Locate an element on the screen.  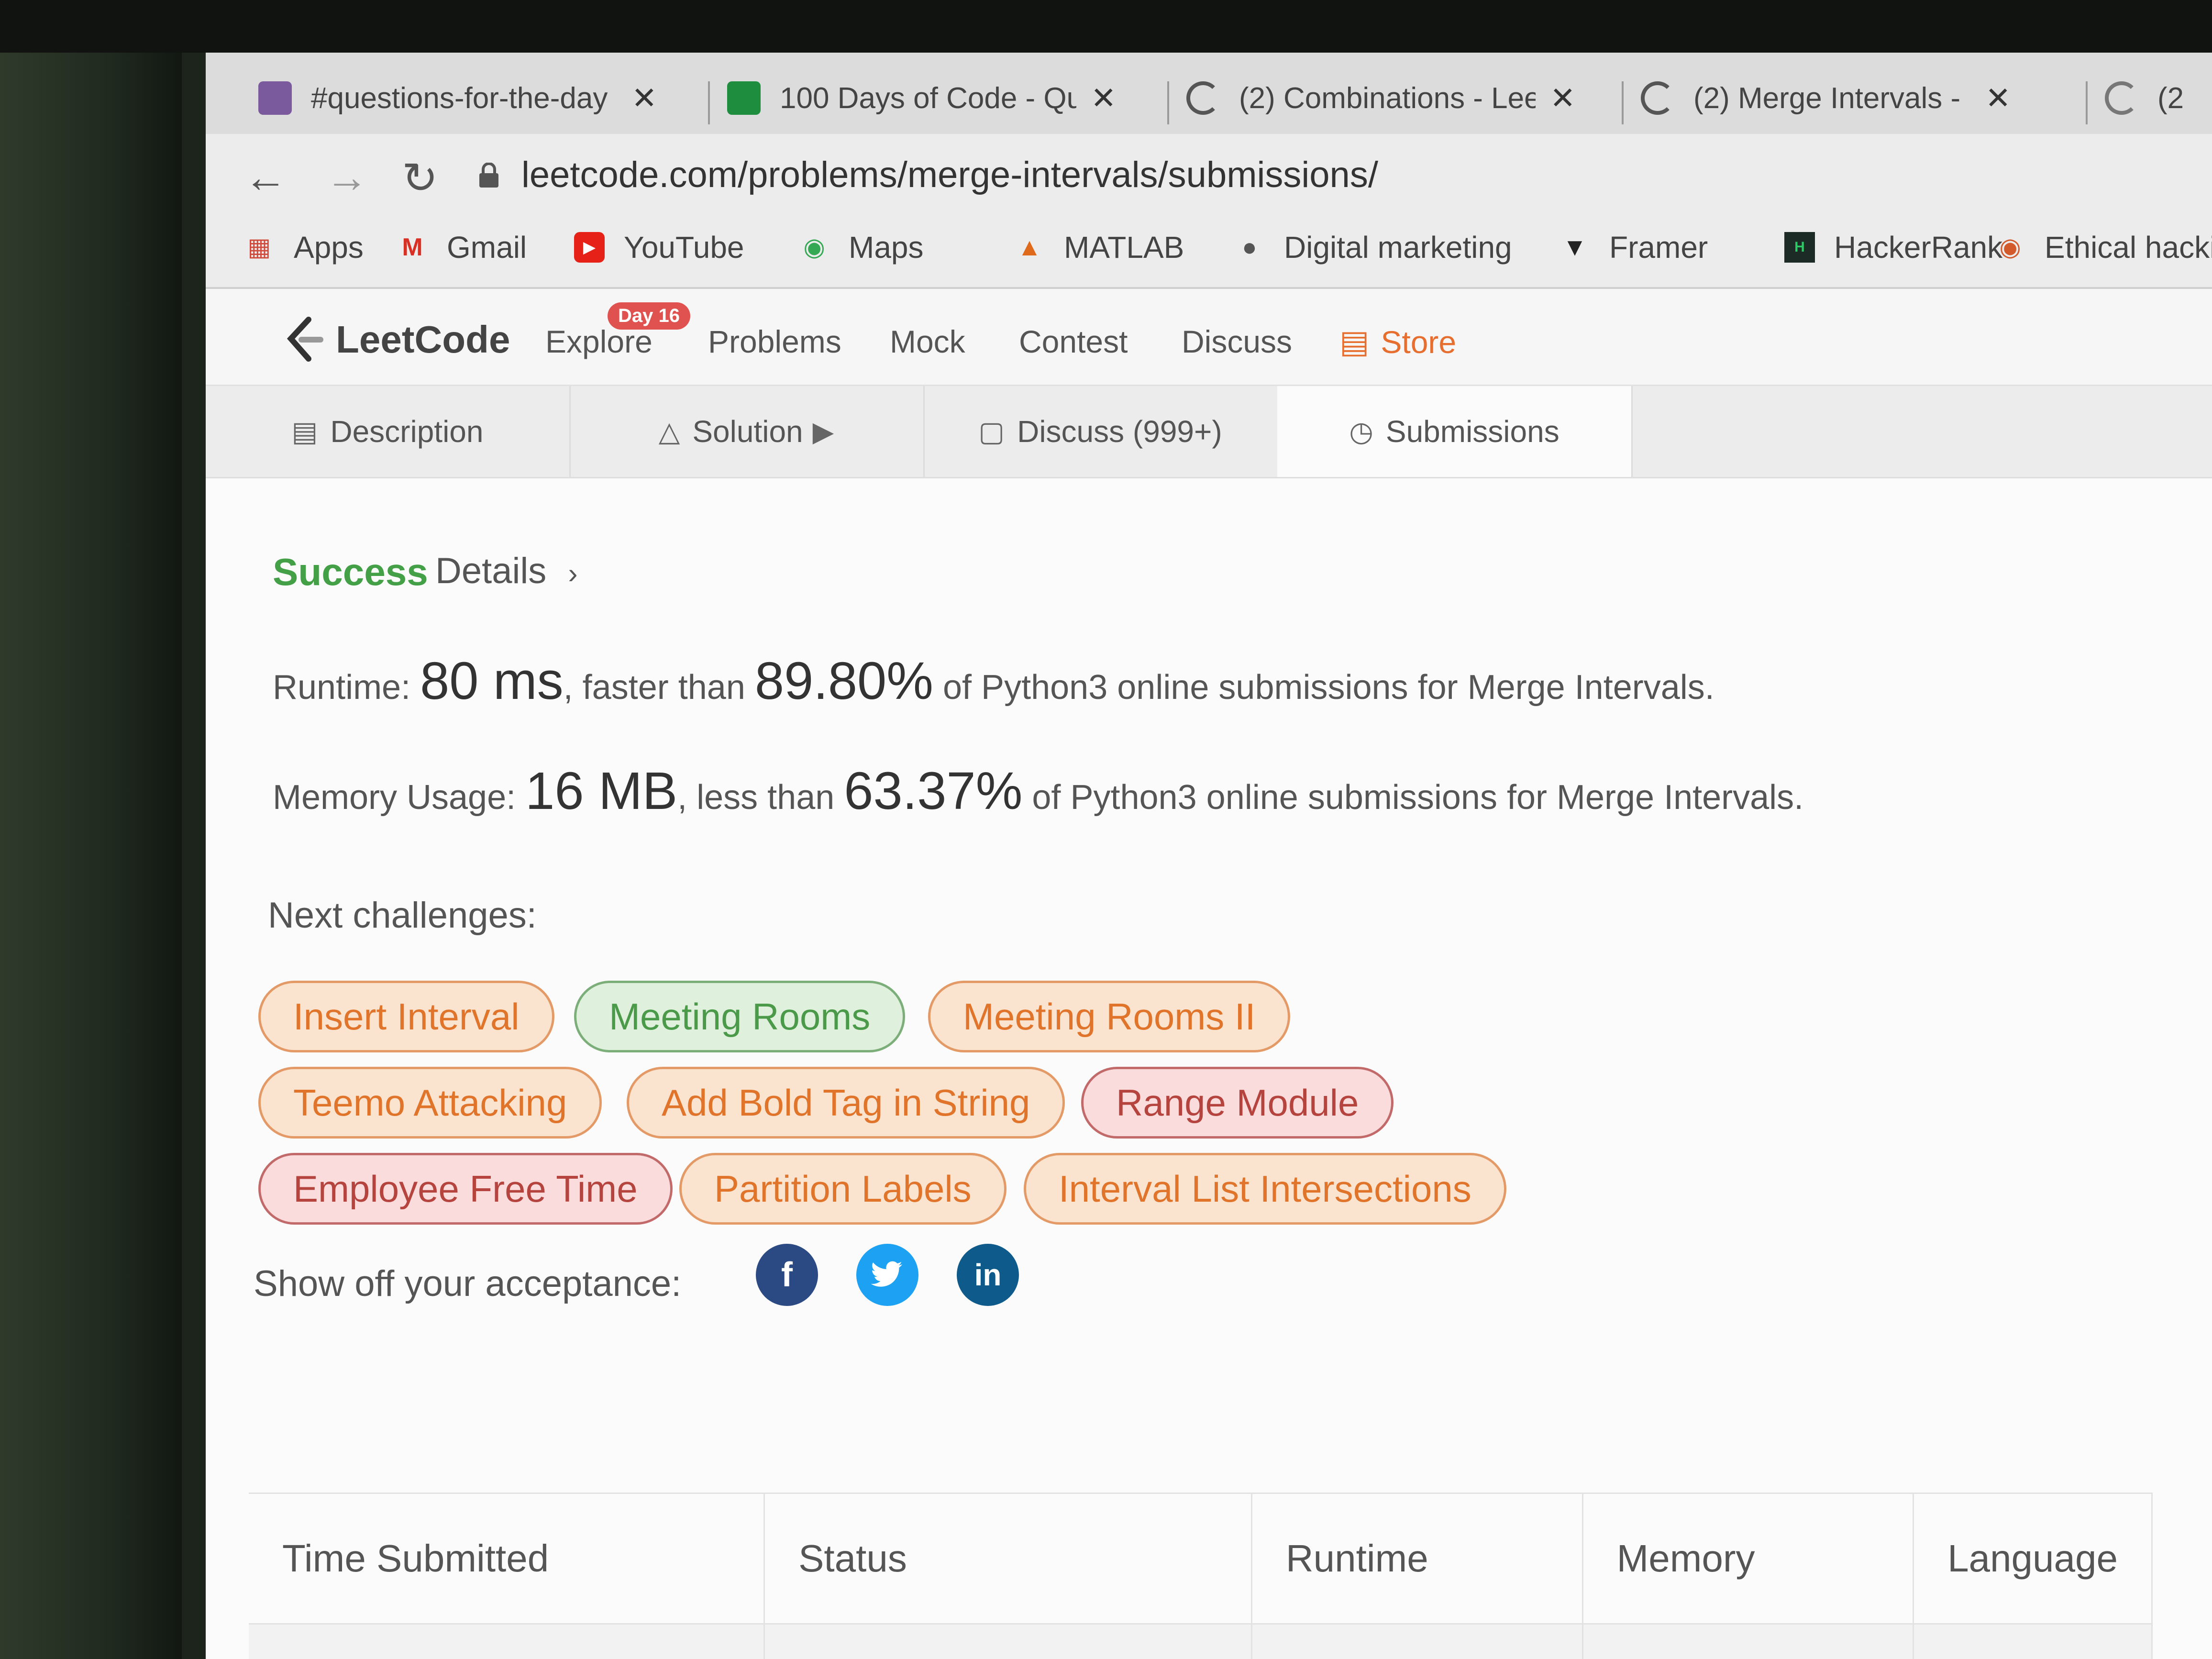
browser-tab-active: (2) Merge Intervals - L ✕ is located at coordinates (1826, 98).